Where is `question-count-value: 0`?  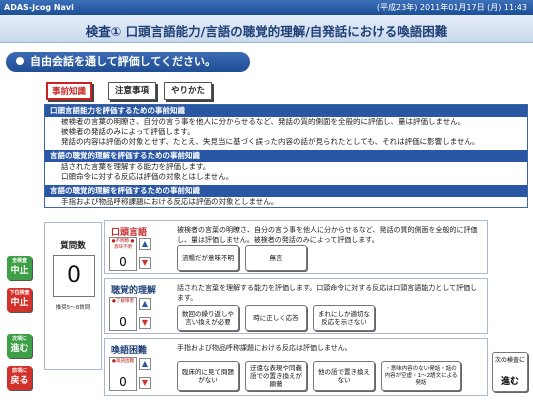 question-count-value: 0 is located at coordinates (74, 276).